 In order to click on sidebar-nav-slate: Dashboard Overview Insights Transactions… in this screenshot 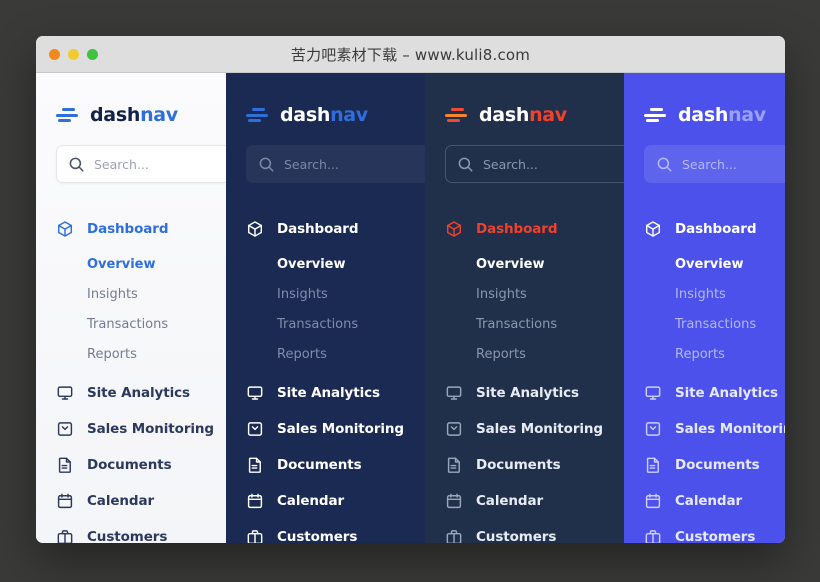, I will do `click(524, 377)`.